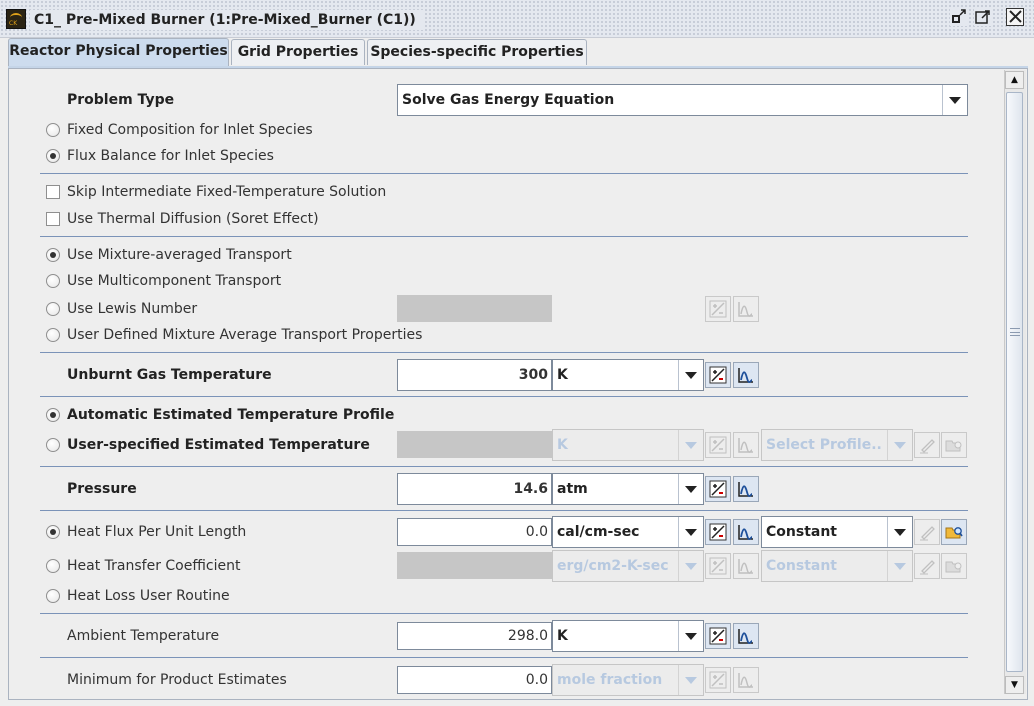 Image resolution: width=1034 pixels, height=706 pixels. Describe the element at coordinates (53, 255) in the screenshot. I see `radio-mixture-averaged` at that location.